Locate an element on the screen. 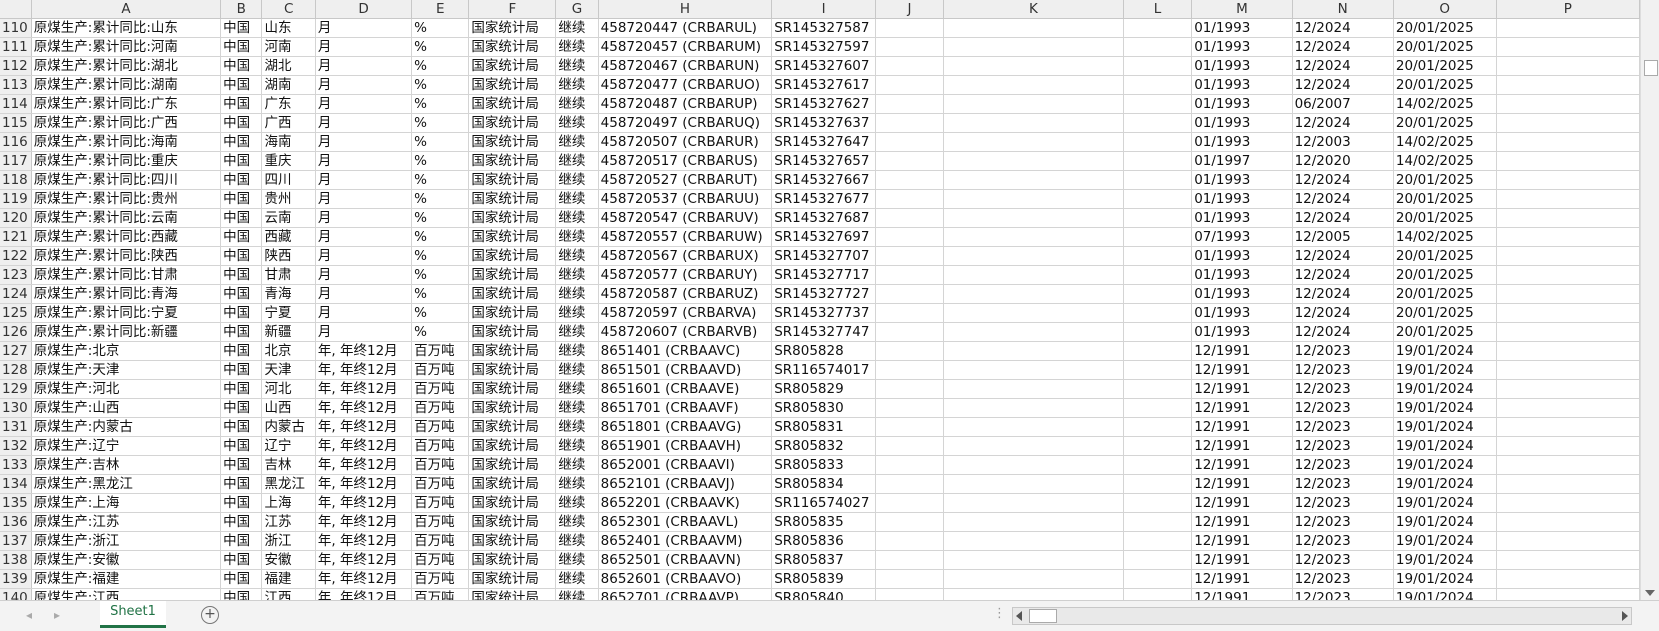 This screenshot has width=1659, height=631. cell-h: 458720547 (CRBARUV) is located at coordinates (685, 218).